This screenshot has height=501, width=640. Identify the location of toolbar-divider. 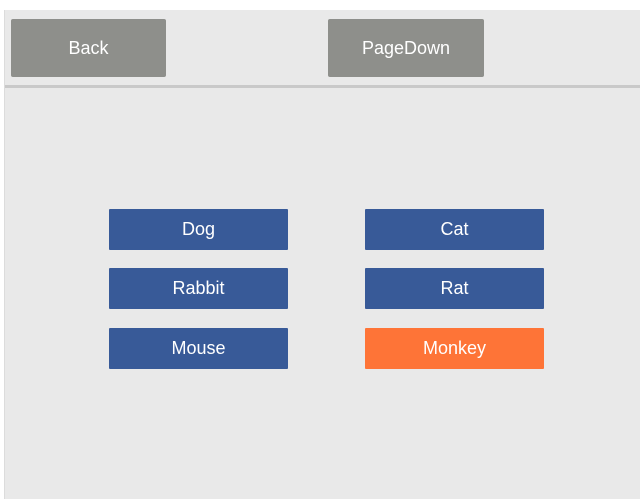
(322, 86).